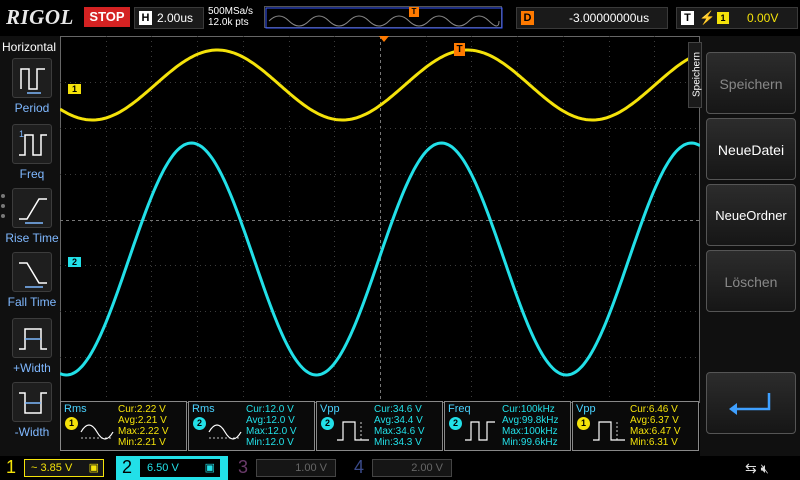 Image resolution: width=800 pixels, height=480 pixels. What do you see at coordinates (11, 467) in the screenshot?
I see `channel-number: 1` at bounding box center [11, 467].